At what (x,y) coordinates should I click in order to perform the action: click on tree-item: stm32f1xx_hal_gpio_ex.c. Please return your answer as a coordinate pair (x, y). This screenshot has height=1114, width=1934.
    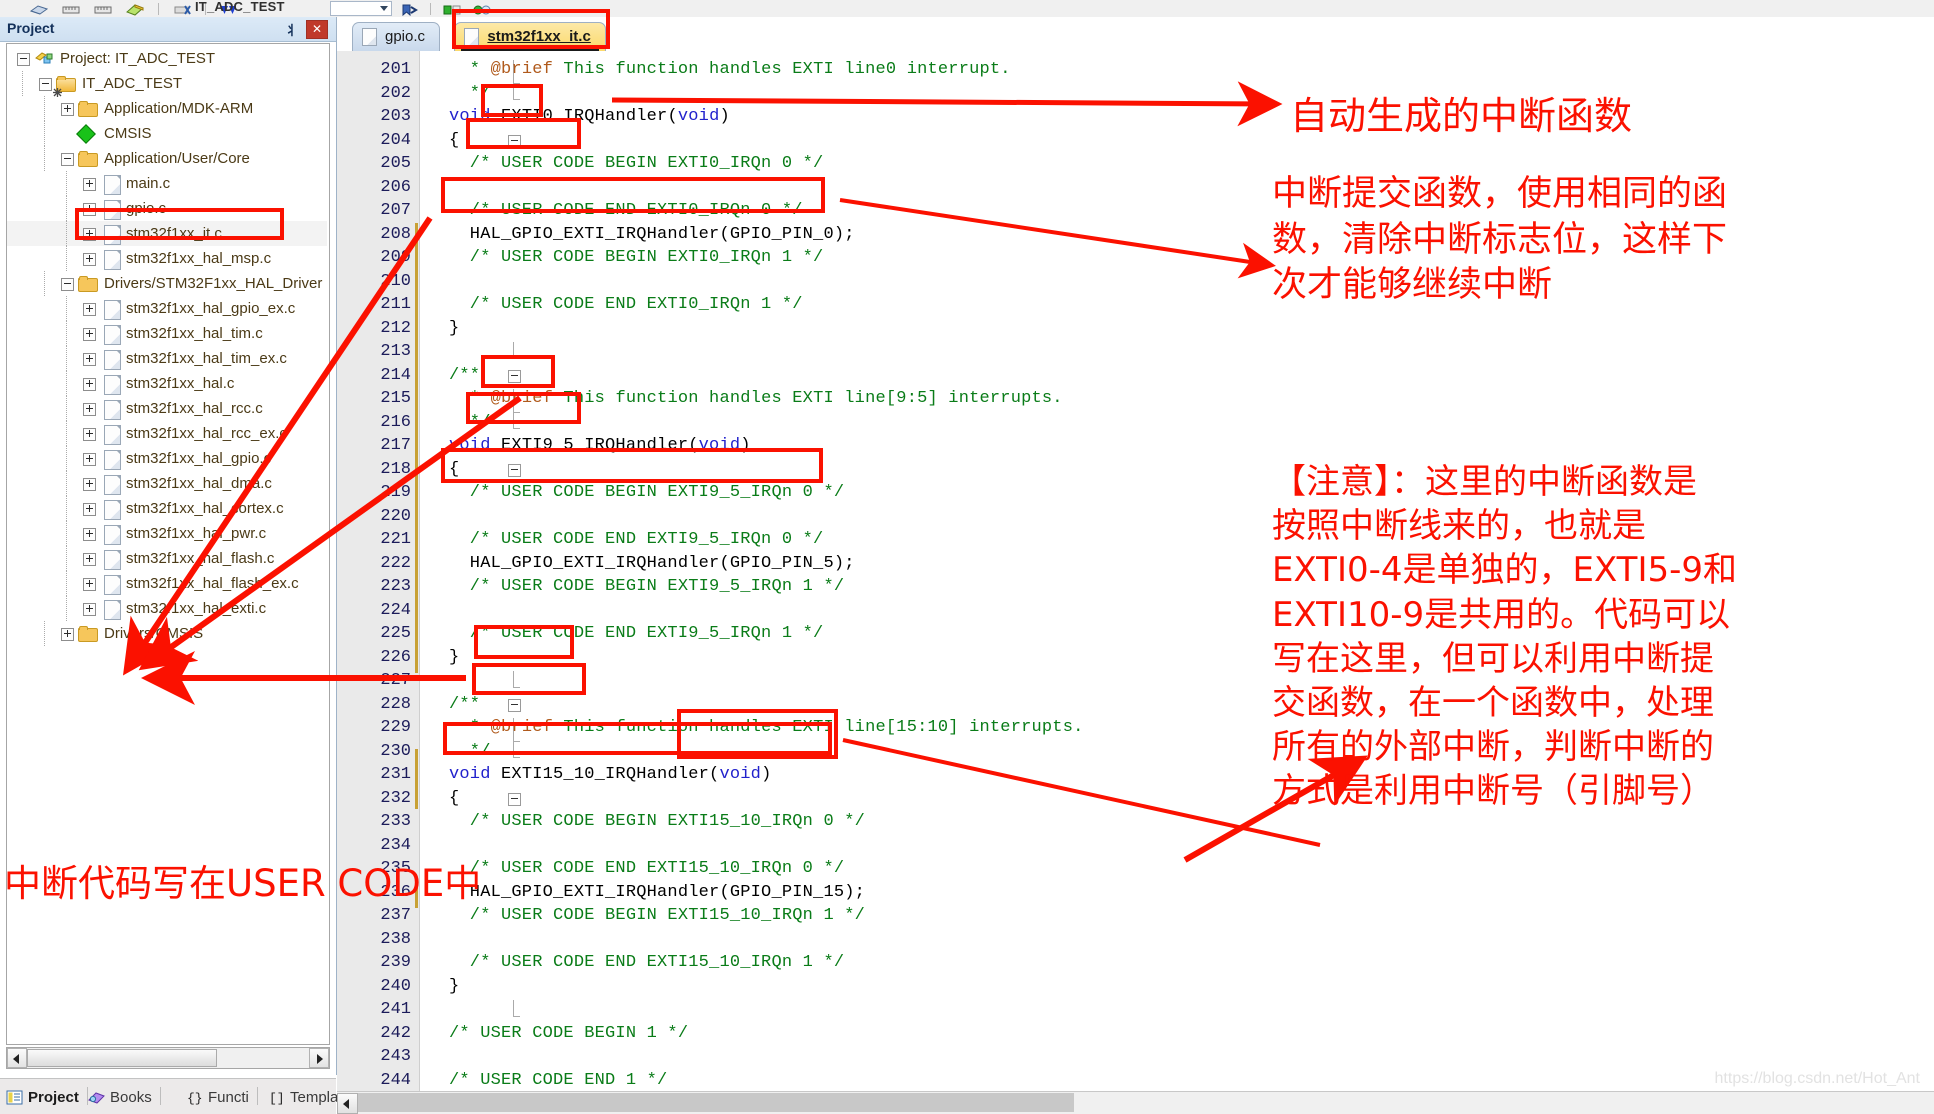
    Looking at the image, I should click on (167, 308).